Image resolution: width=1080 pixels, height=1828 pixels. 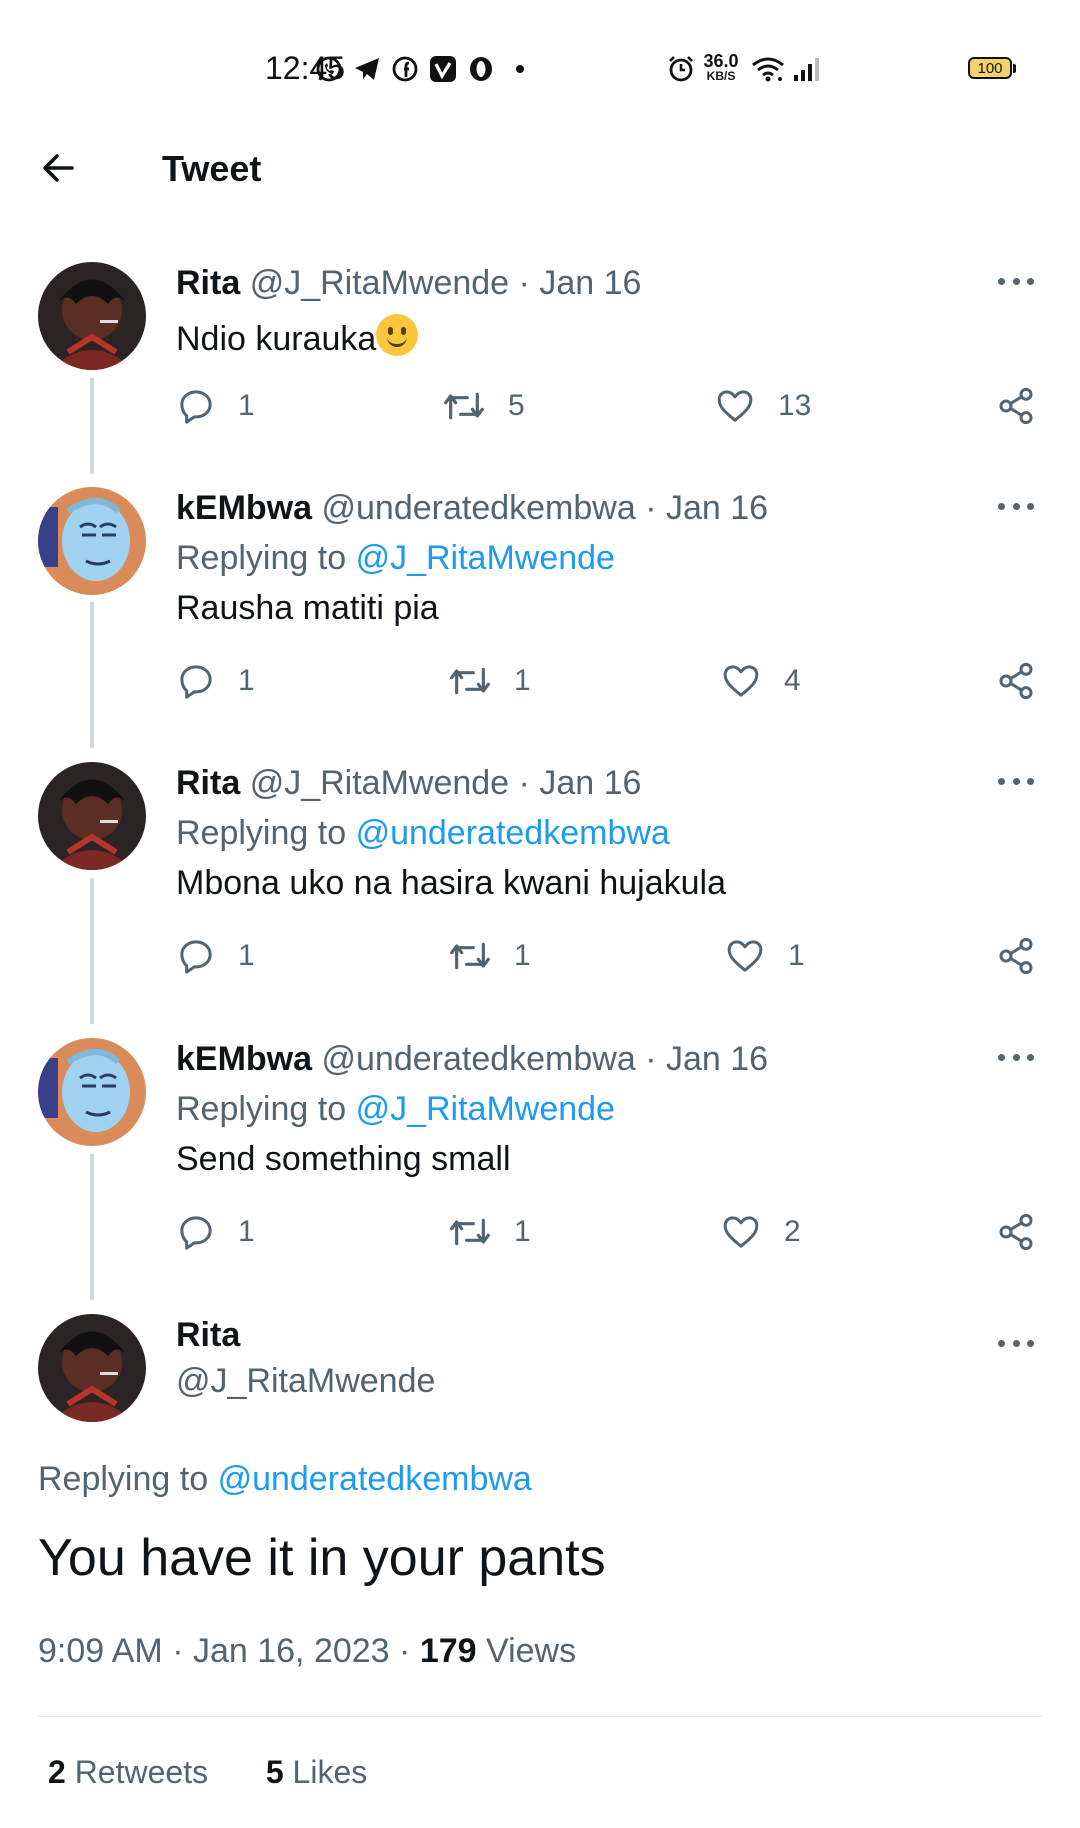 What do you see at coordinates (540, 1716) in the screenshot?
I see `divider` at bounding box center [540, 1716].